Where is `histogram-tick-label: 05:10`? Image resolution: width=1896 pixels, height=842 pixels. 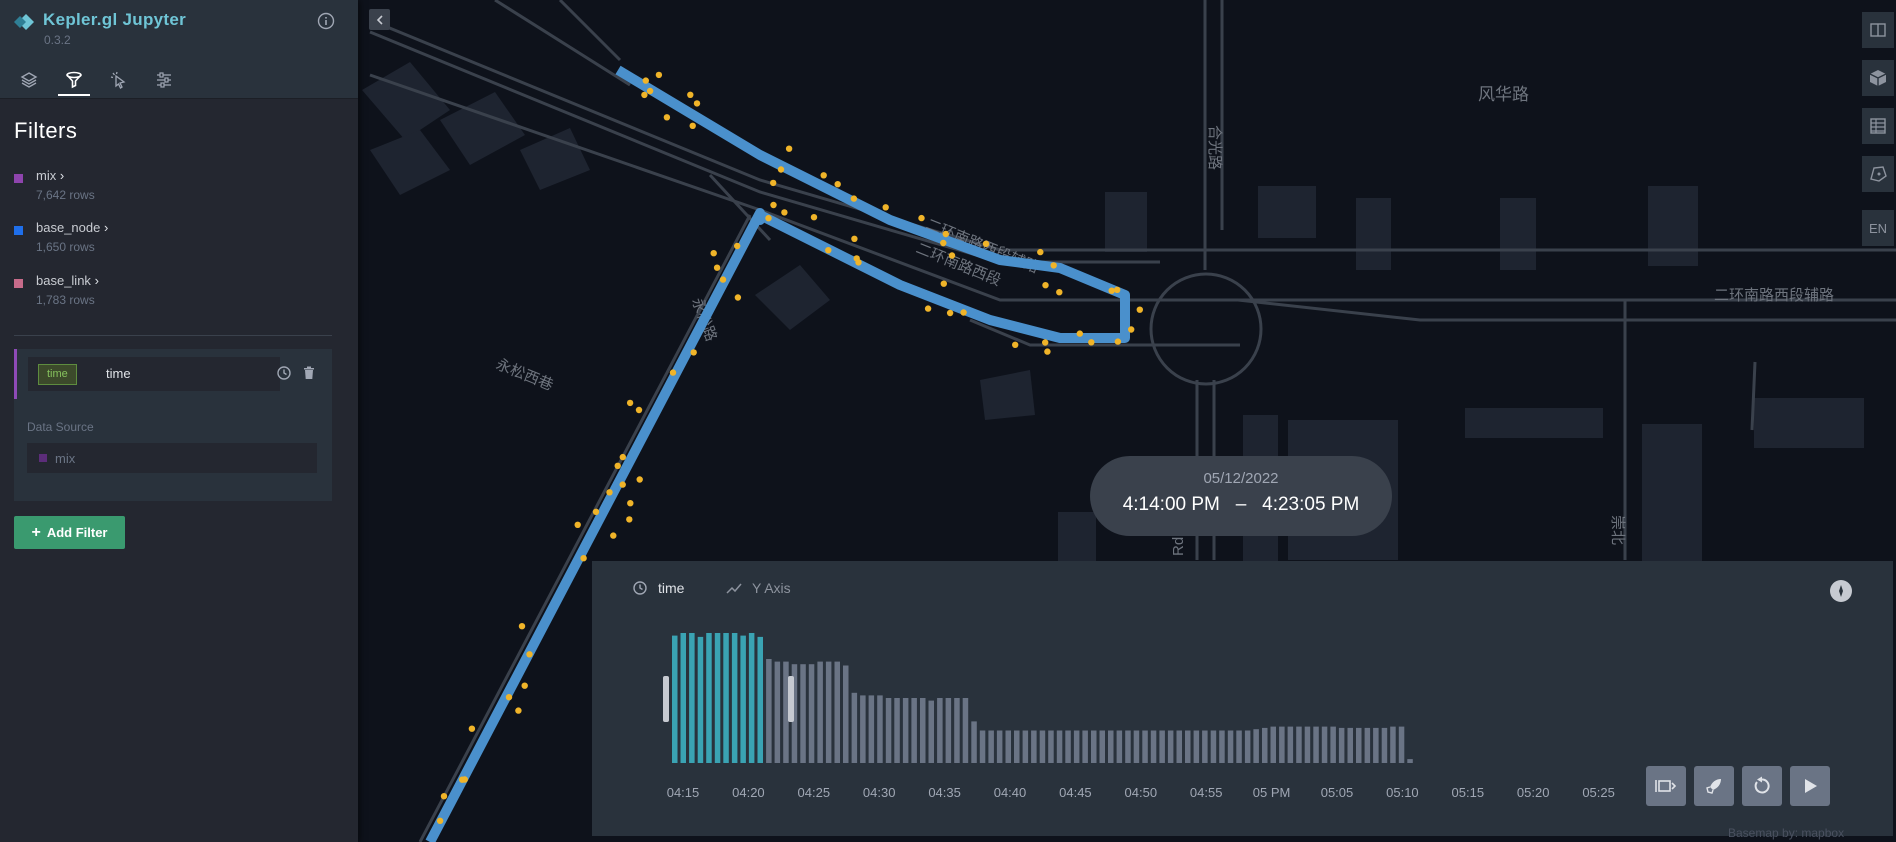
histogram-tick-label: 05:10 is located at coordinates (1402, 792).